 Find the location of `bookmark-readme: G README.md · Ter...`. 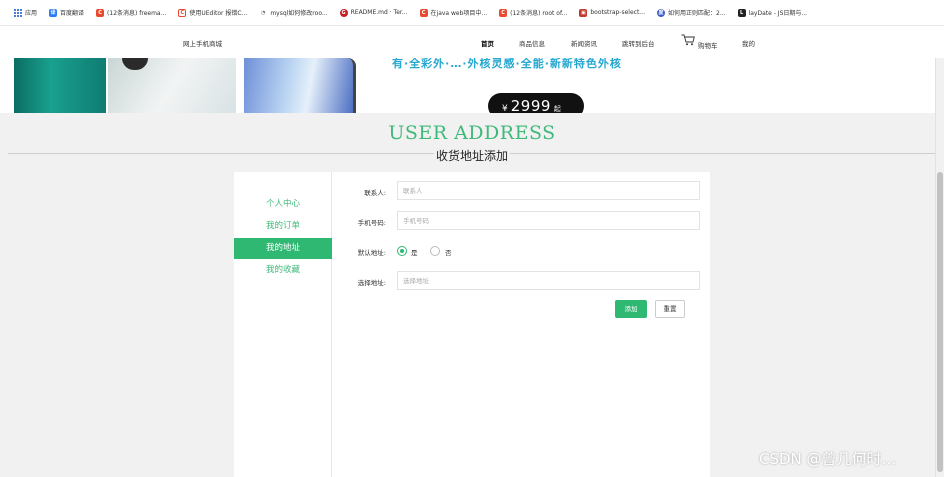

bookmark-readme: G README.md · Ter... is located at coordinates (373, 12).